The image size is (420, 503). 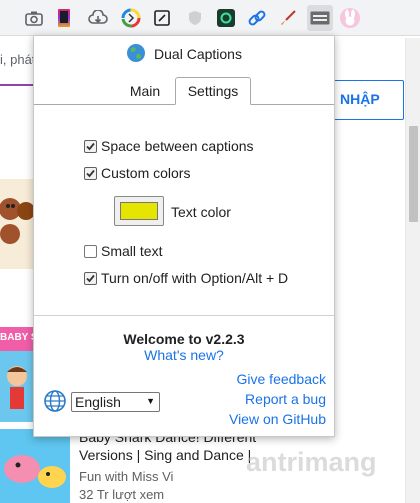 I want to click on globe-logo-icon, so click(x=136, y=54).